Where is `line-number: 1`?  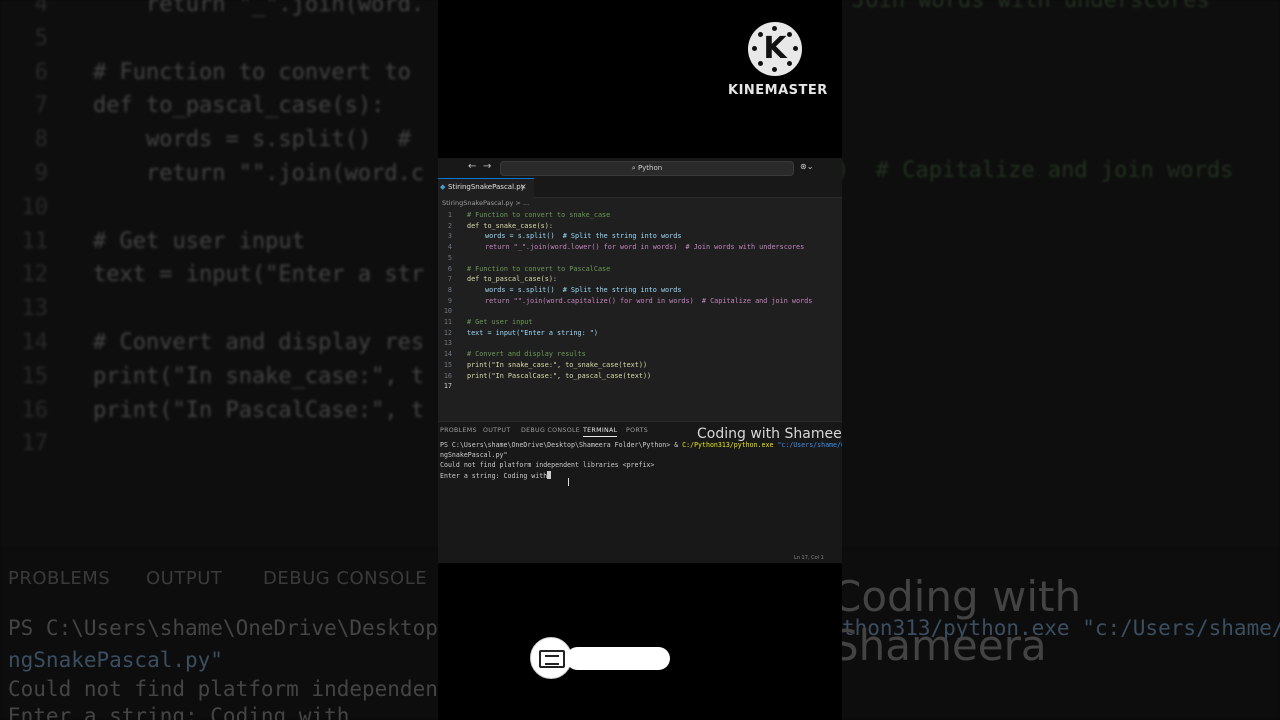 line-number: 1 is located at coordinates (449, 215).